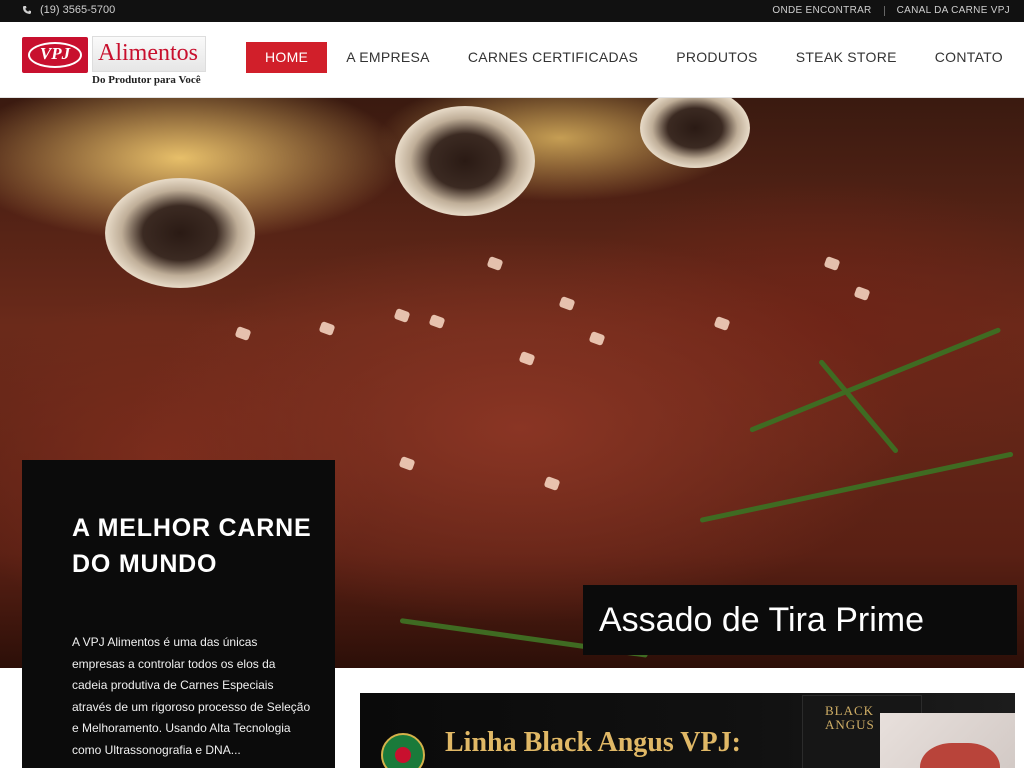  What do you see at coordinates (180, 233) in the screenshot?
I see `bone-marrow-left` at bounding box center [180, 233].